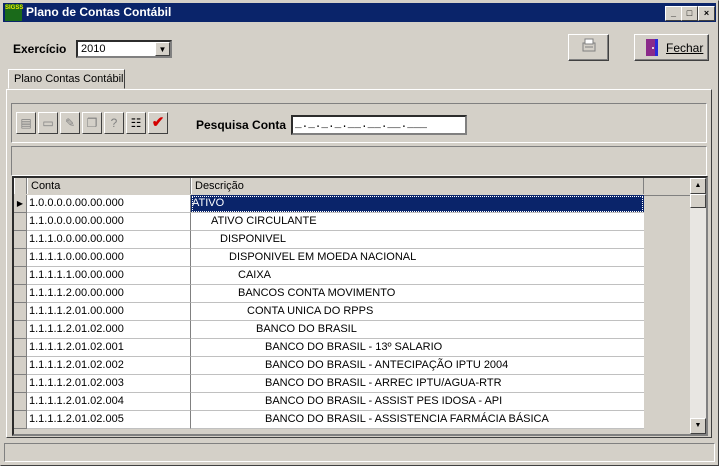 This screenshot has width=719, height=466. What do you see at coordinates (48, 123) in the screenshot?
I see `open-icon: ▭` at bounding box center [48, 123].